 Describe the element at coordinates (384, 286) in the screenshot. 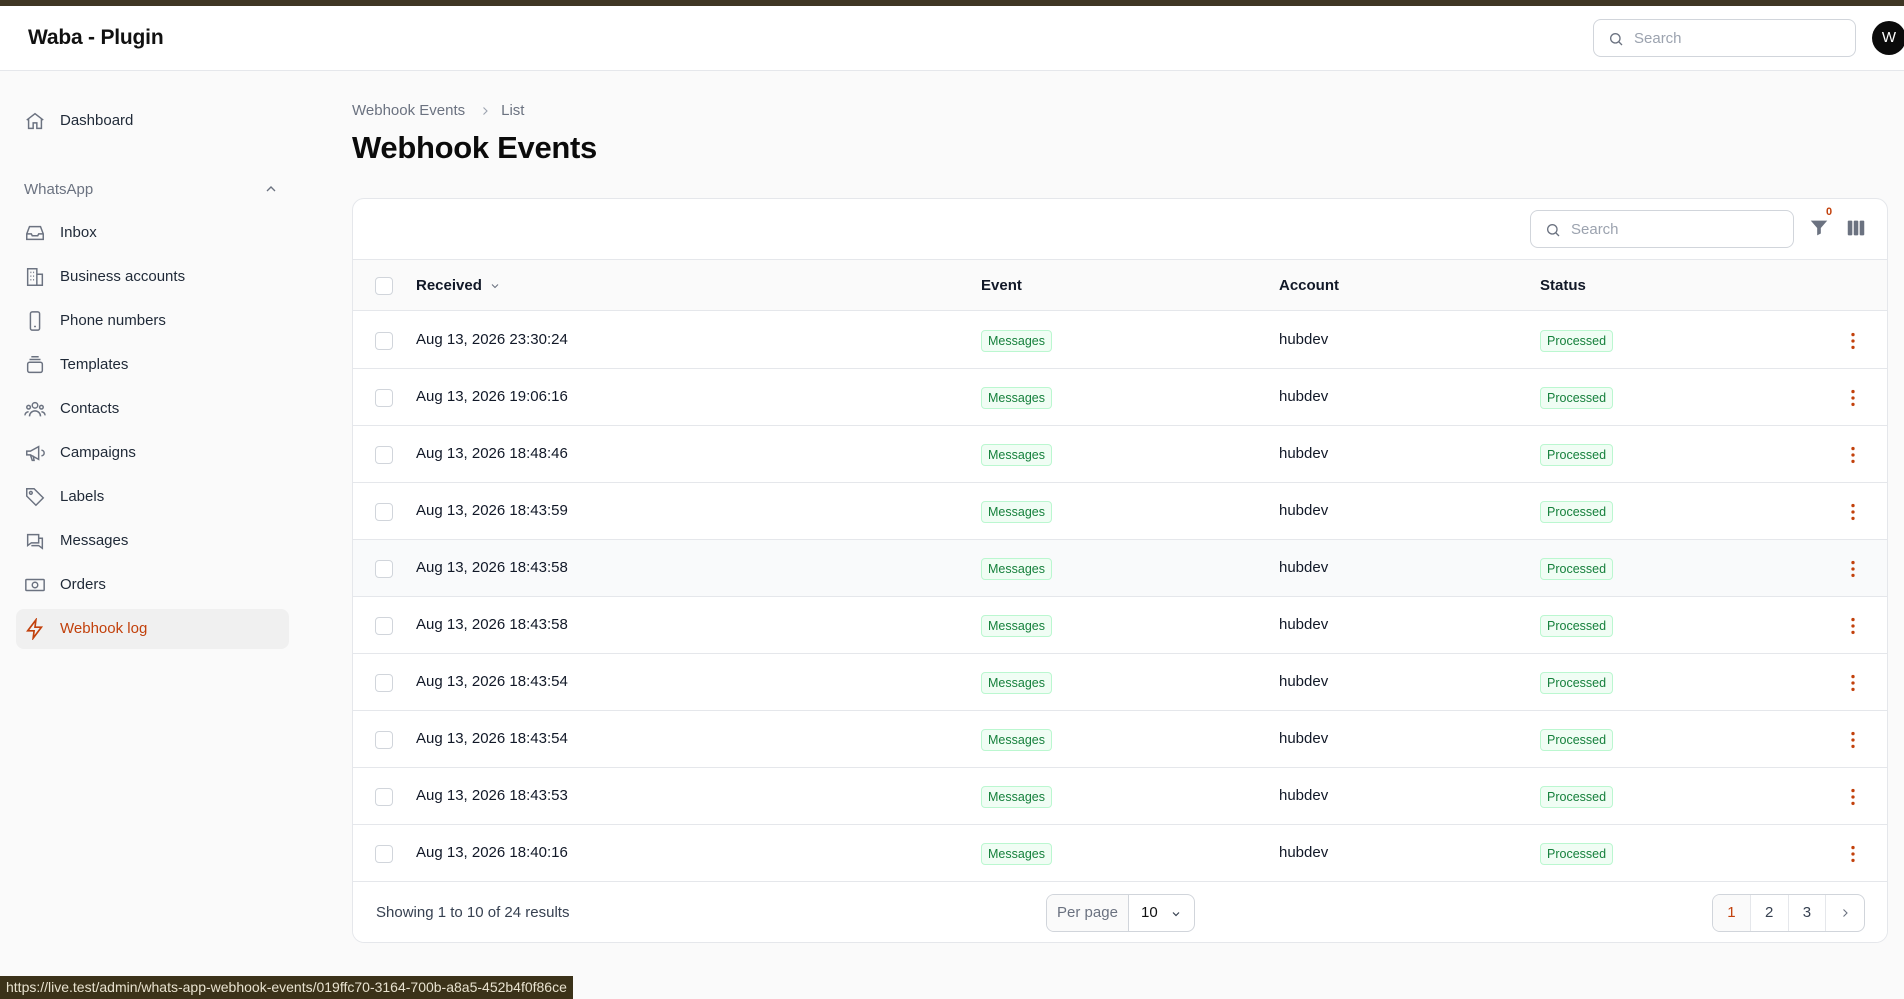

I see `select-all-checkbox` at that location.